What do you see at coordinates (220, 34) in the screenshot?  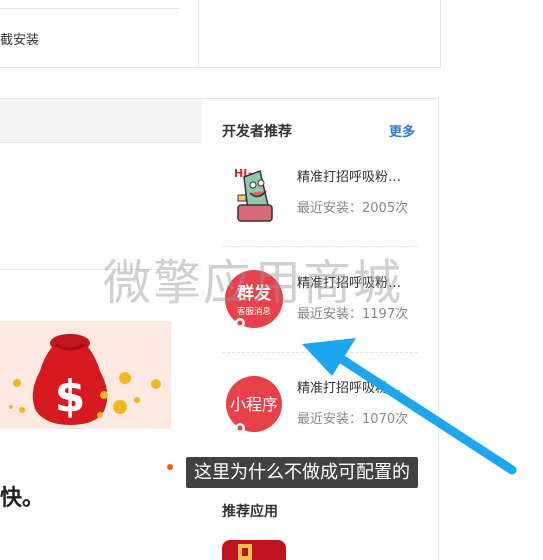 I see `top-card: 截安装` at bounding box center [220, 34].